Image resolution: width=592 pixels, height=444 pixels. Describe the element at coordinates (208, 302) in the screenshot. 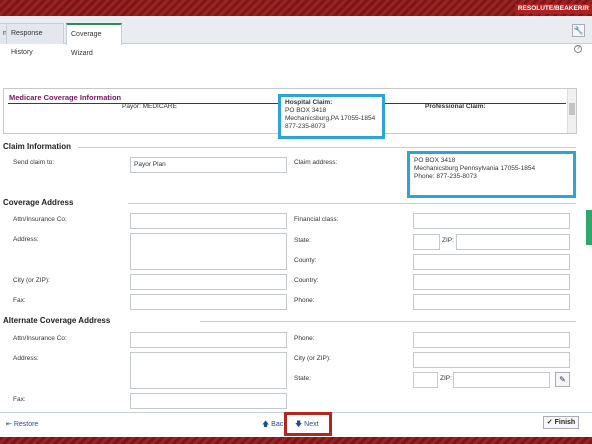

I see `fax-field` at that location.